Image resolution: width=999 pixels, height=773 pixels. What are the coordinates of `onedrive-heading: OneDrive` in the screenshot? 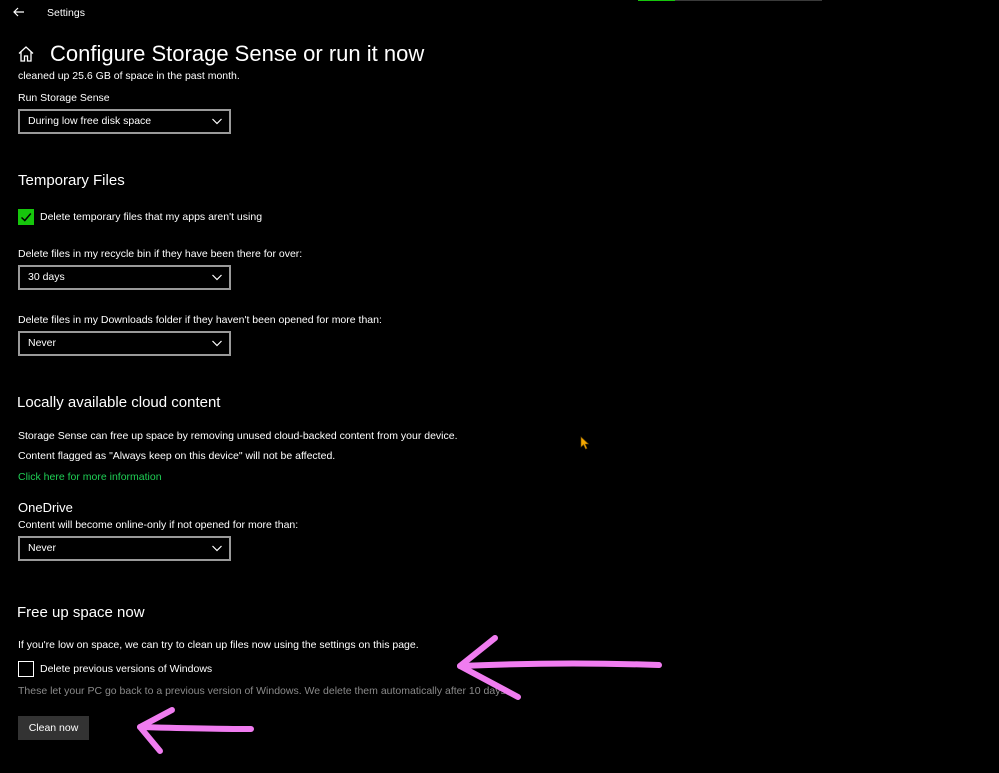 It's located at (45, 507).